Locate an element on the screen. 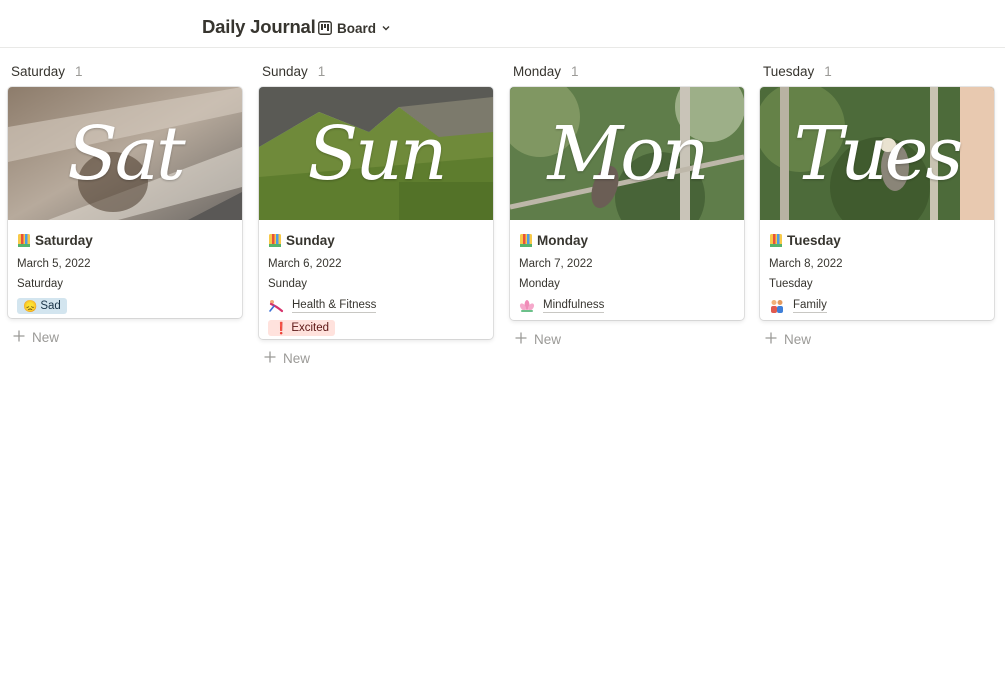 This screenshot has height=698, width=1005. database-title: Daily Journal is located at coordinates (259, 27).